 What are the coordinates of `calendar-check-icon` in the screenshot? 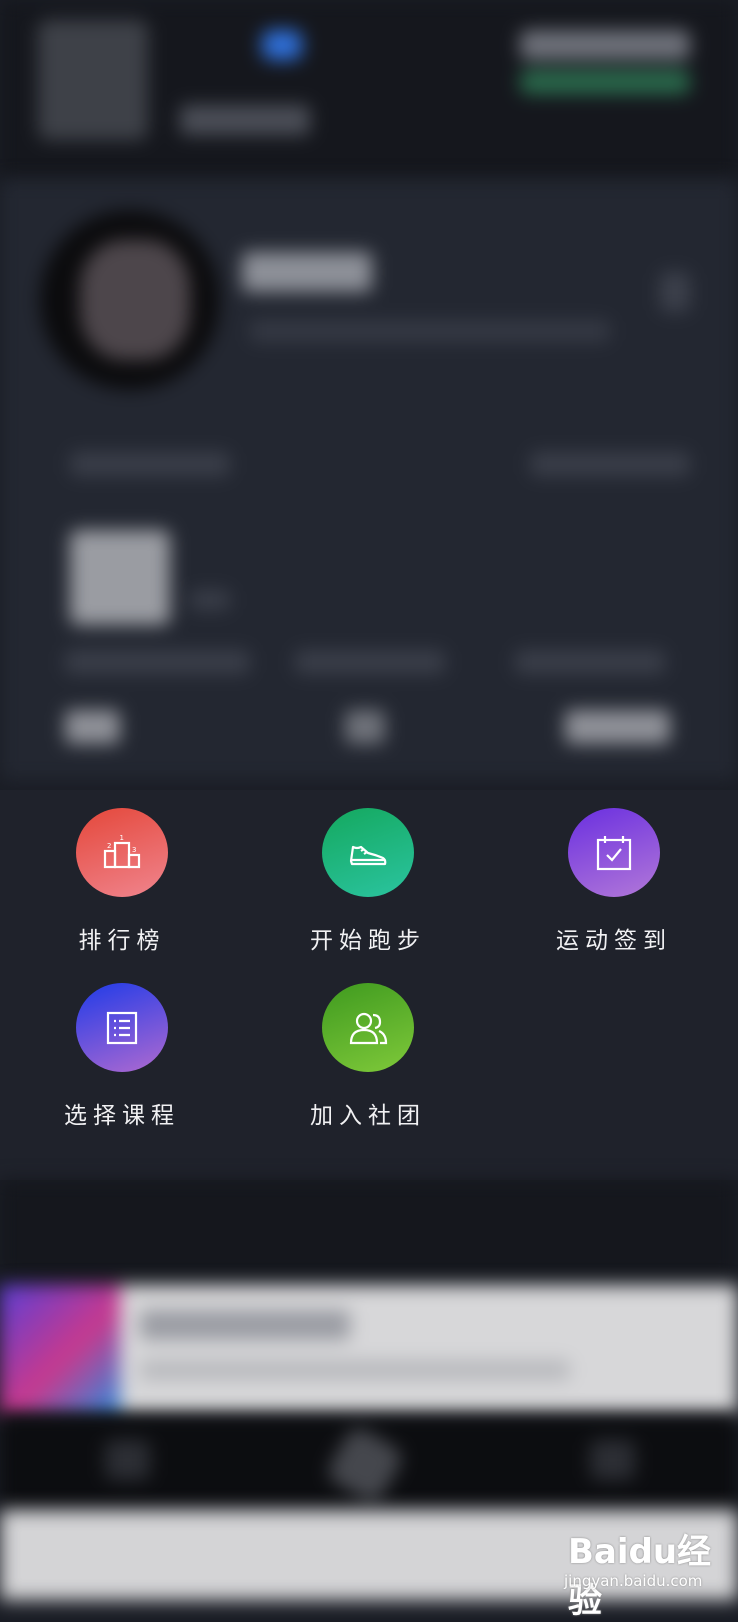 It's located at (614, 852).